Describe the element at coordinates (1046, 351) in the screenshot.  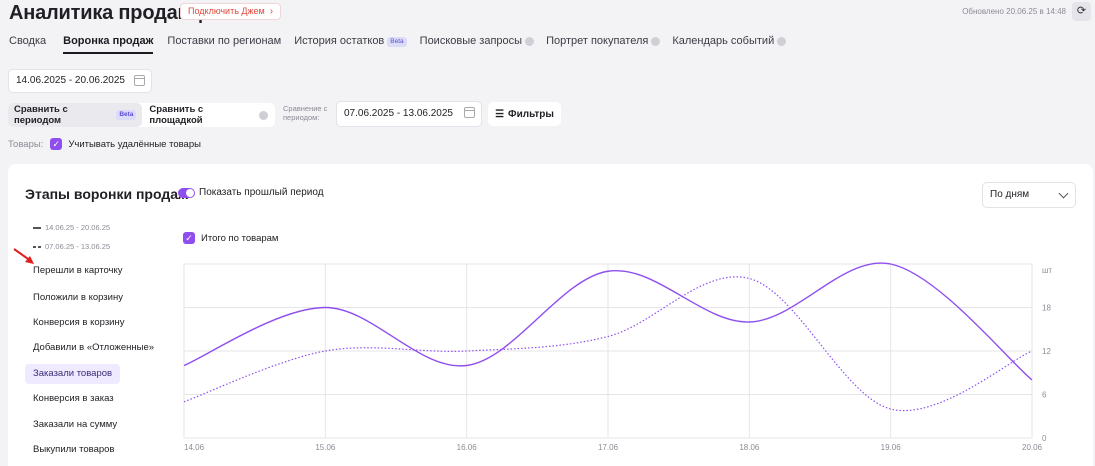
I see `y-tick-label: 12` at that location.